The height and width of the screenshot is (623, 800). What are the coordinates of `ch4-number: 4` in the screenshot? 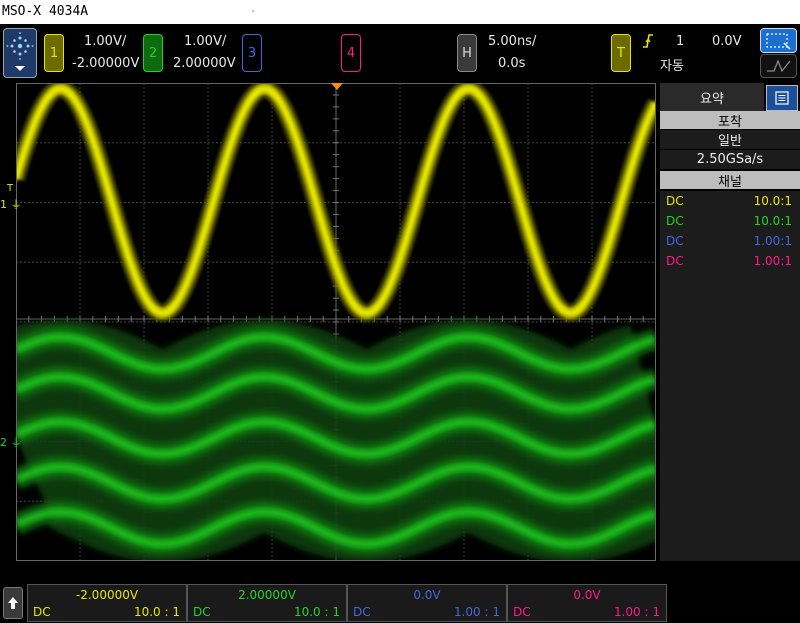 It's located at (351, 53).